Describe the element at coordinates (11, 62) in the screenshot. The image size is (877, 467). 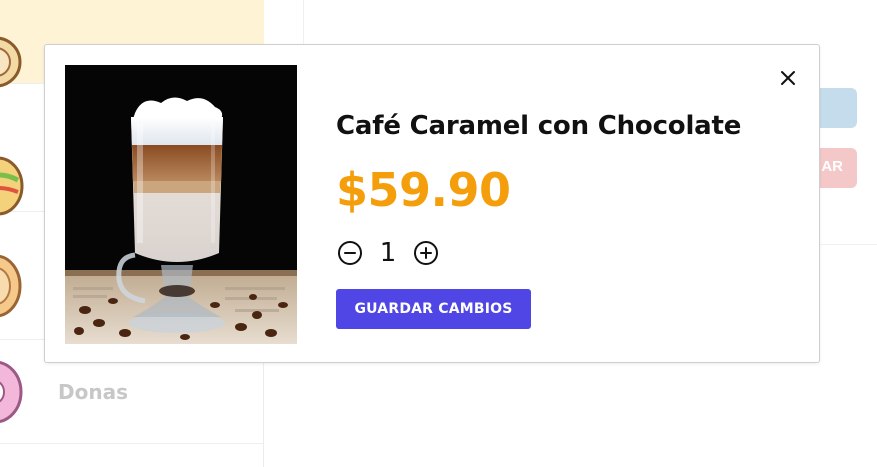
I see `coffee-category-icon` at that location.